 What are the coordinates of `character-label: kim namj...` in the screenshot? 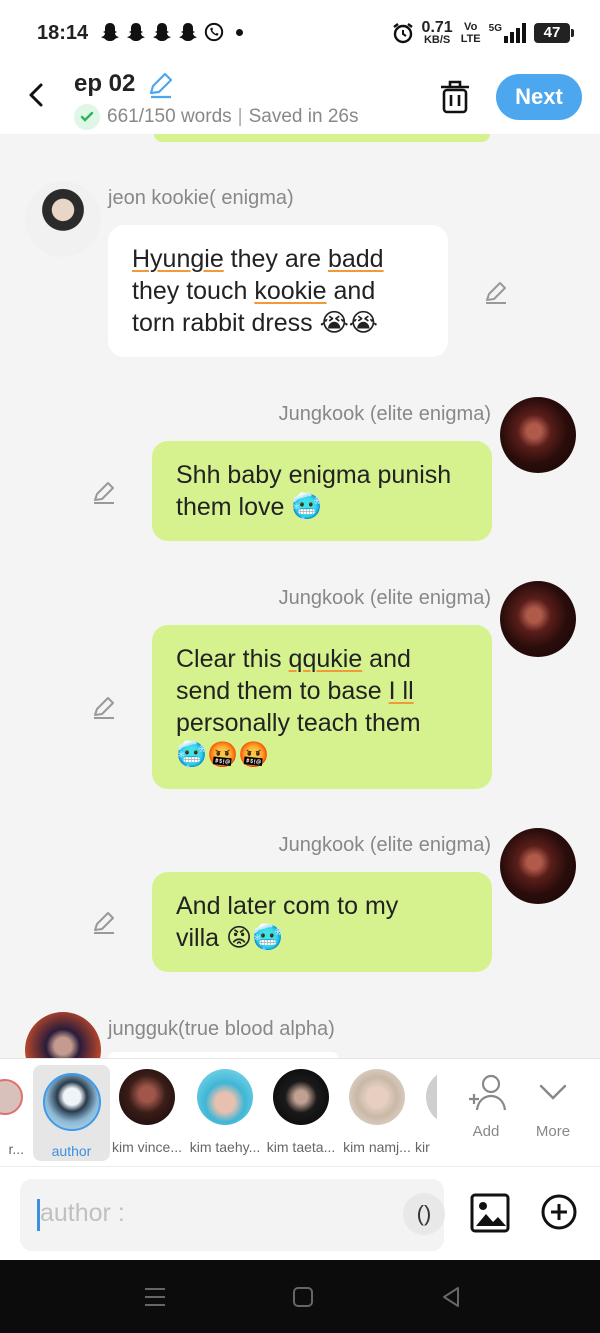 It's located at (377, 1147).